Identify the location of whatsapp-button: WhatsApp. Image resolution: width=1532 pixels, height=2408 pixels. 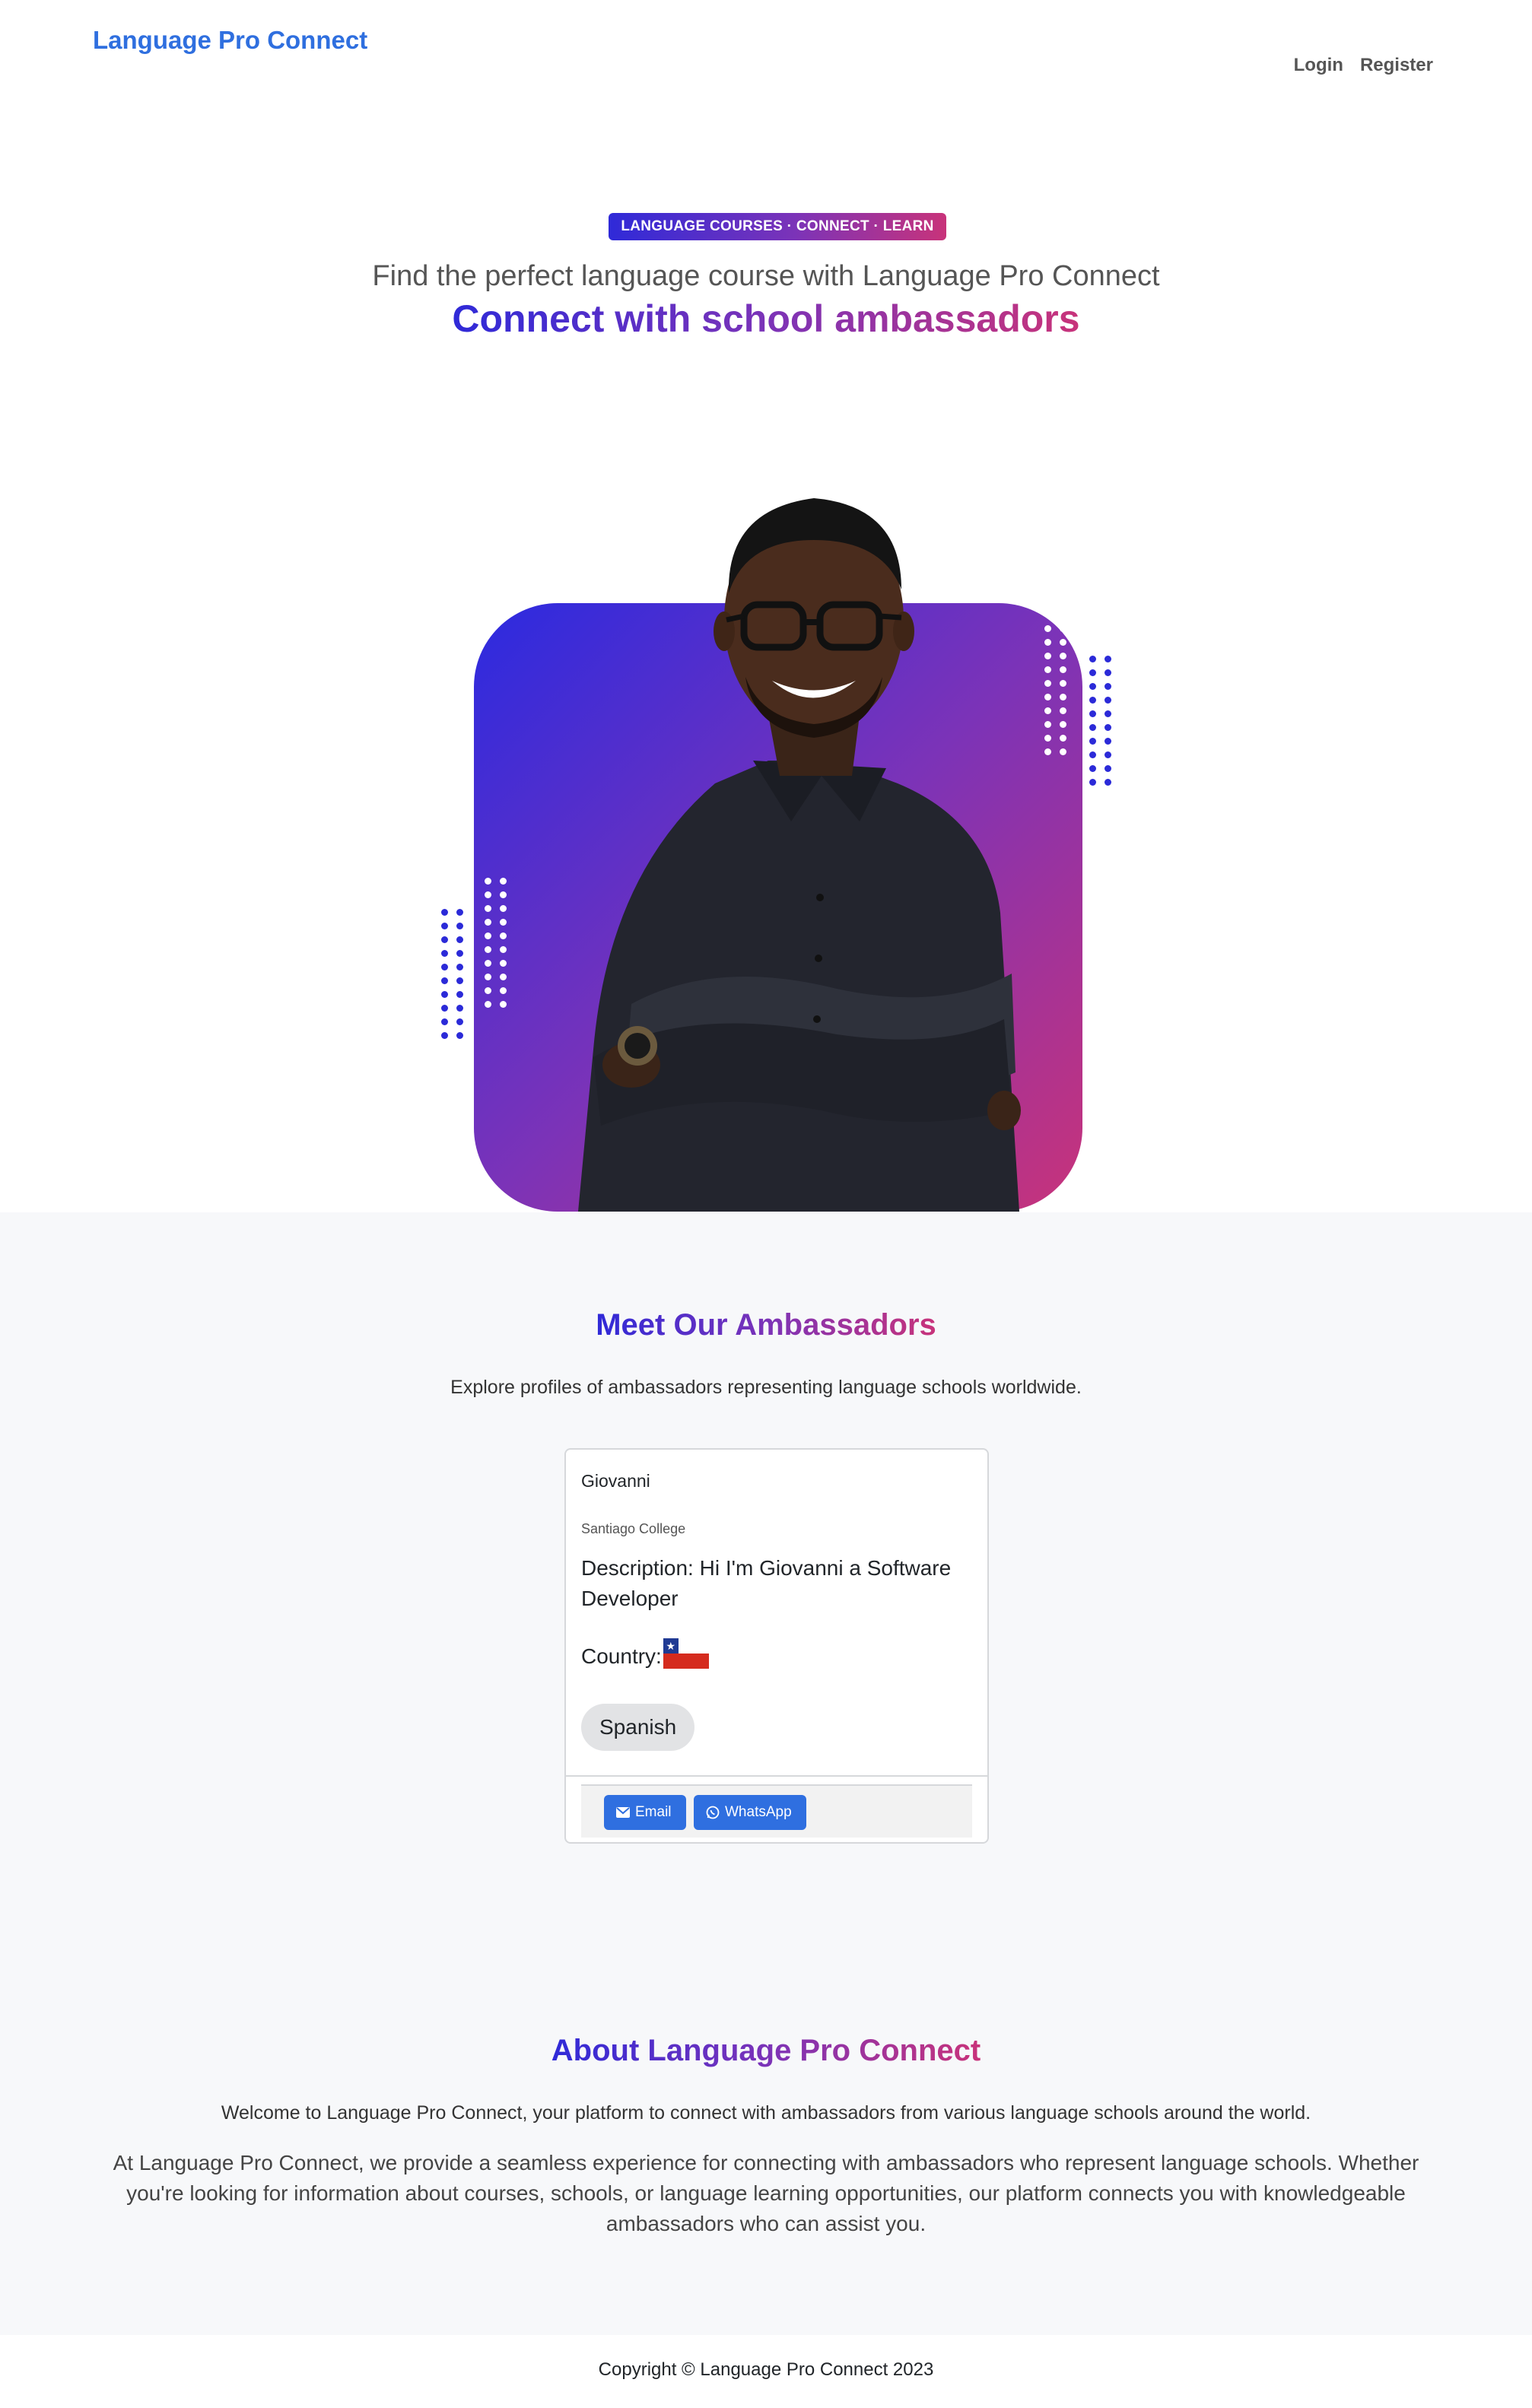
(750, 1812).